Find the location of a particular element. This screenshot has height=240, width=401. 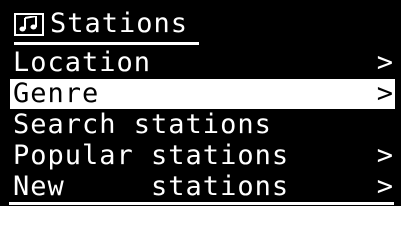

header-underline is located at coordinates (106, 43).